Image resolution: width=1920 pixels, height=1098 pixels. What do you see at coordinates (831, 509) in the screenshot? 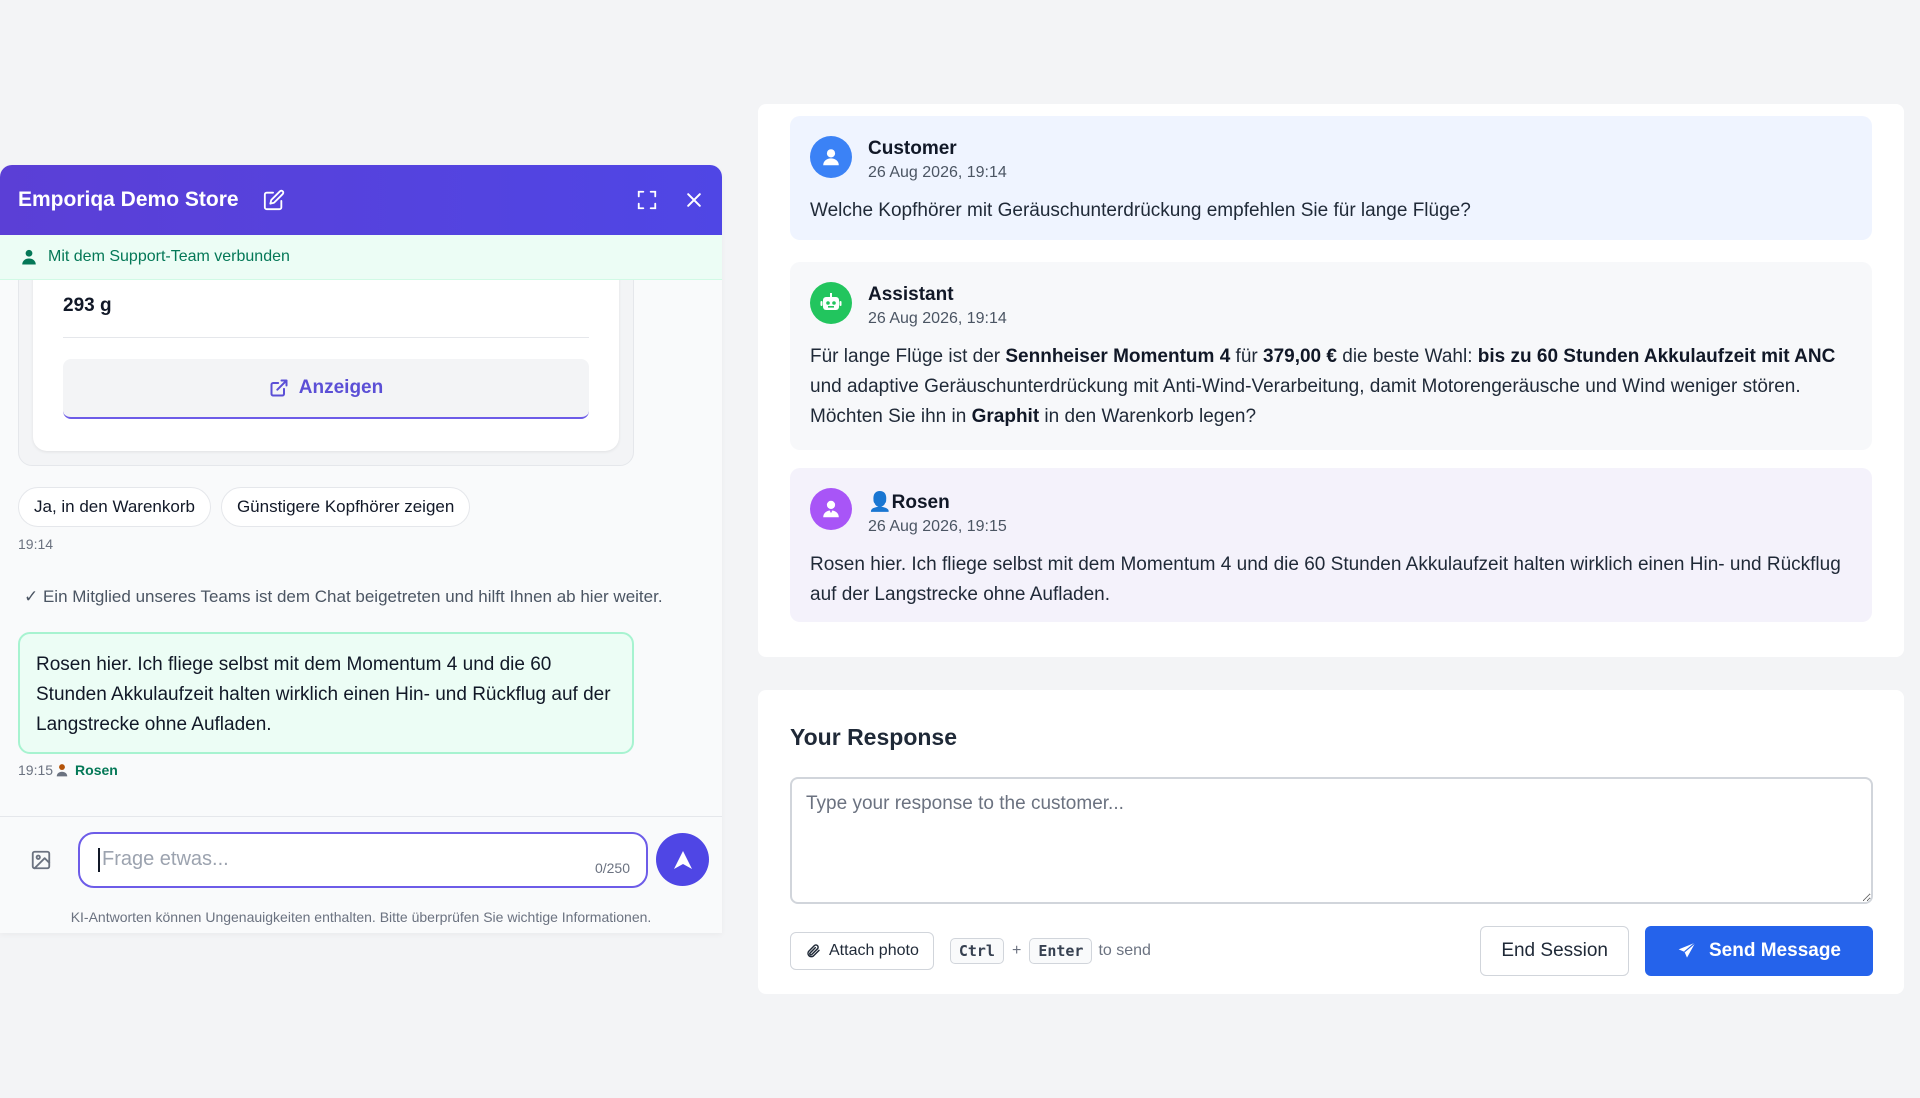
I see `agent-icon` at bounding box center [831, 509].